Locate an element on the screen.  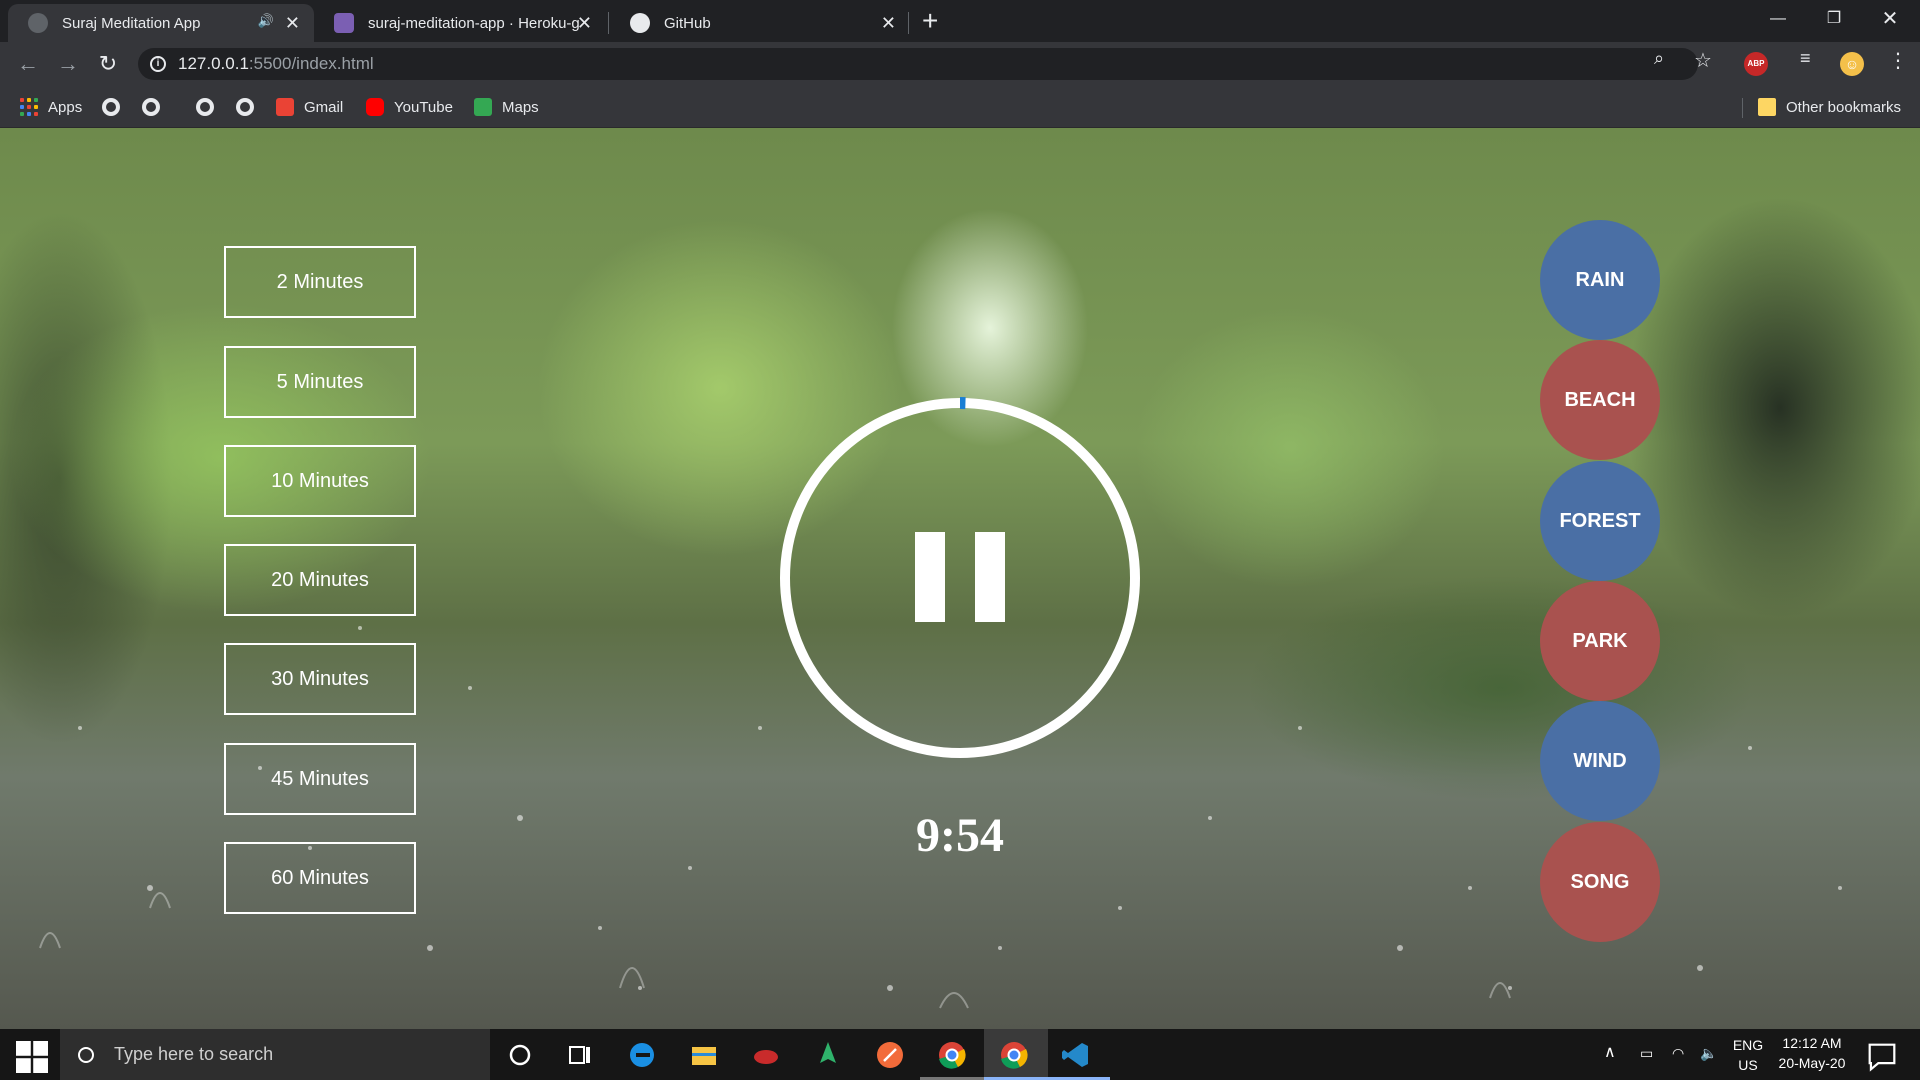
clock-time: 12:12 AM is located at coordinates (1812, 1043).